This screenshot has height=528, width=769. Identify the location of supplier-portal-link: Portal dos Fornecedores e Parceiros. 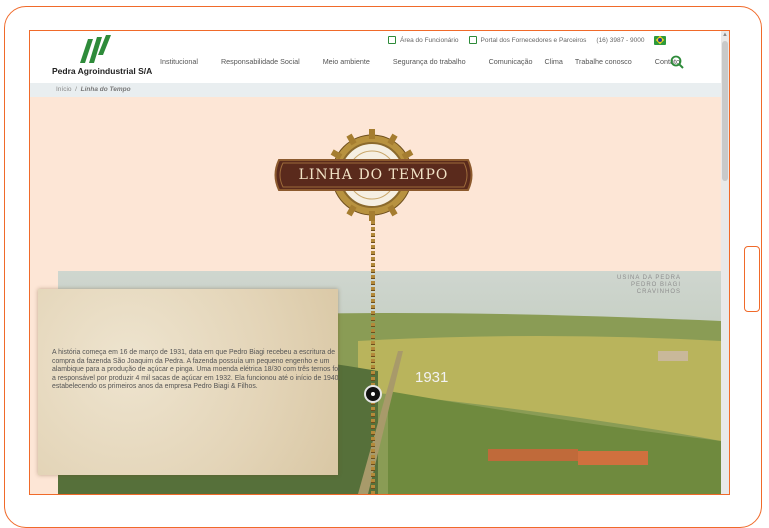
(527, 40).